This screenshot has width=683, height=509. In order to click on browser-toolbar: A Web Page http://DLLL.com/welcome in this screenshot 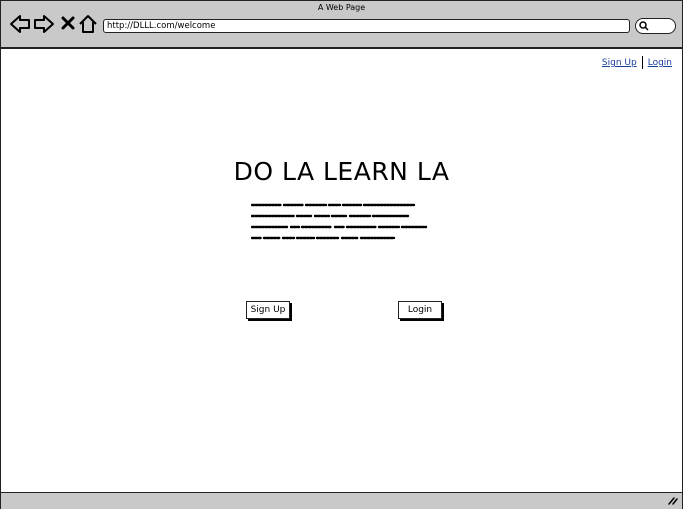, I will do `click(341, 25)`.